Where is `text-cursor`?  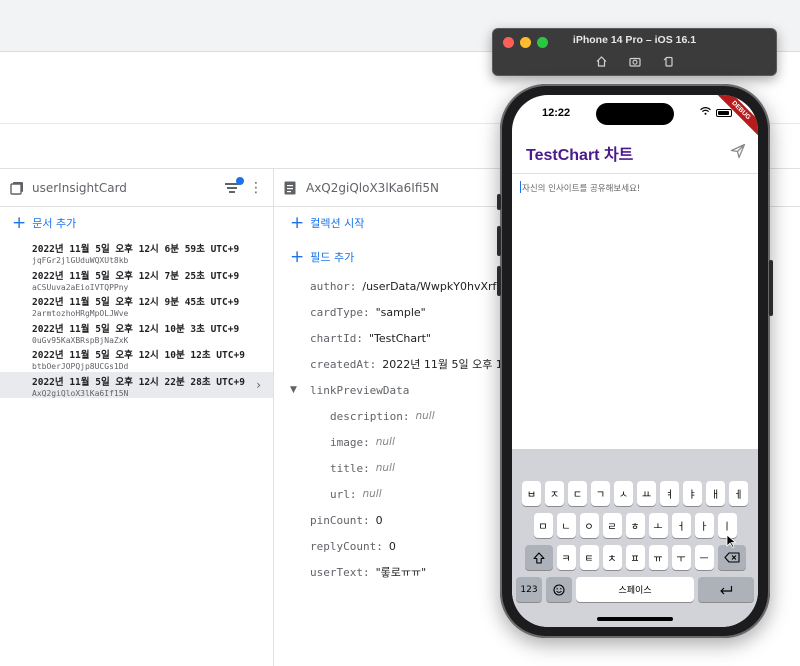 text-cursor is located at coordinates (520, 187).